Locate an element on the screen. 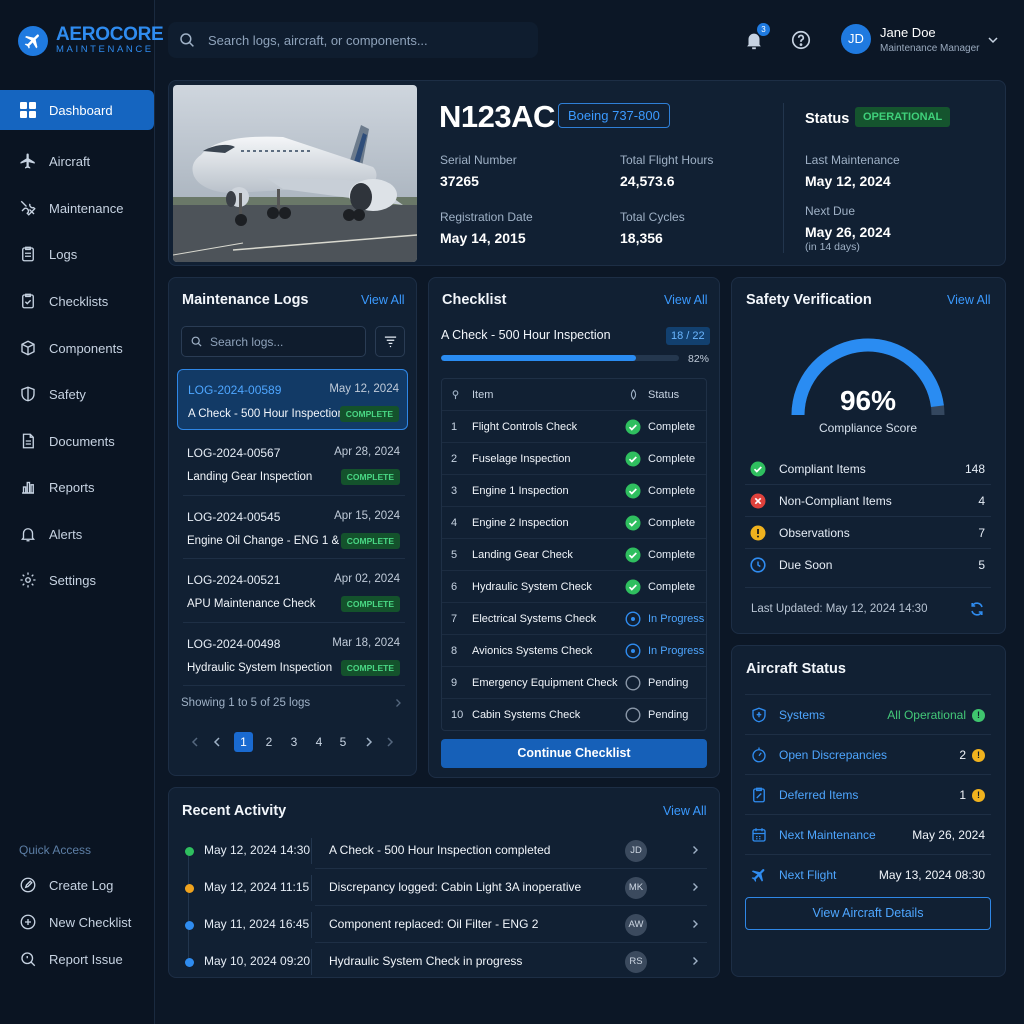  status-row-next-flight: Next Flight May 13, 2024 08:30 is located at coordinates (868, 875).